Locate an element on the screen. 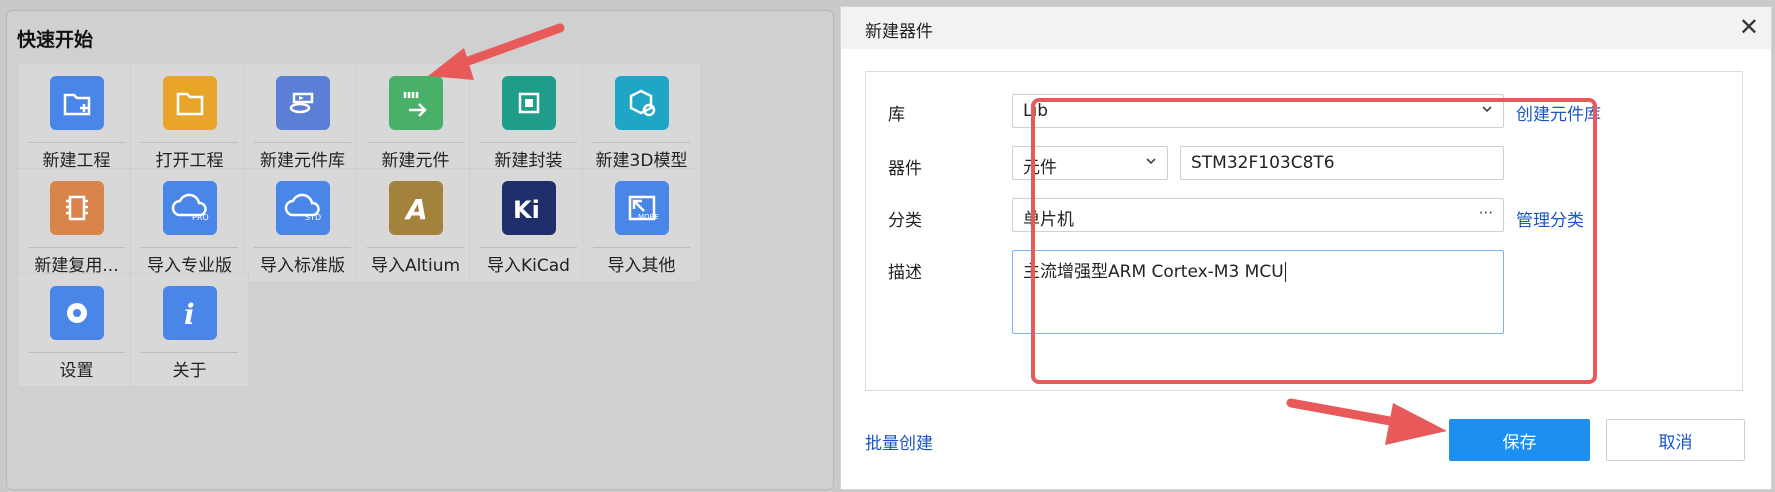 The width and height of the screenshot is (1775, 492). description-label: 描述 is located at coordinates (905, 273).